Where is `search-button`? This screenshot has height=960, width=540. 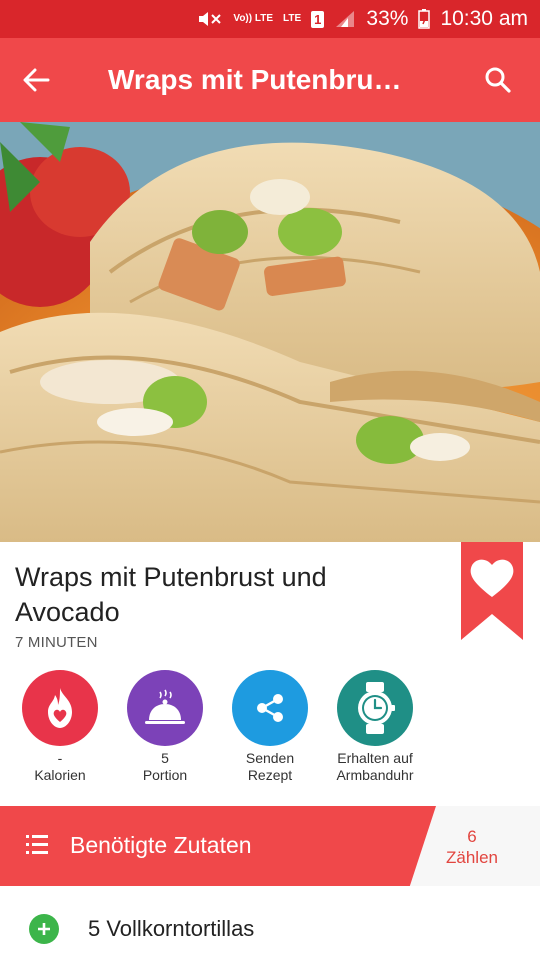
search-button is located at coordinates (498, 80).